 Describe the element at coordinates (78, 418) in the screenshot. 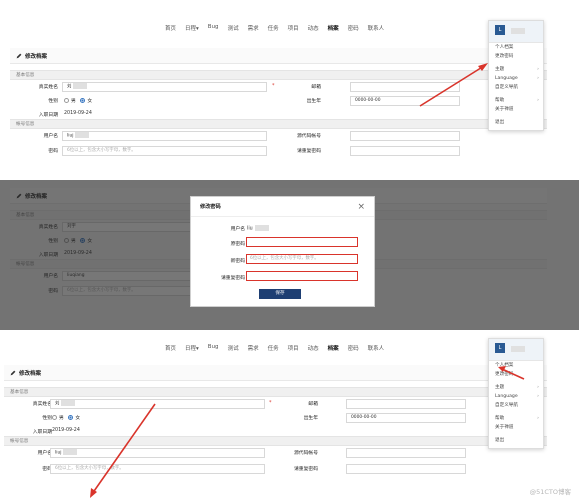

I see `female-label: 女` at that location.